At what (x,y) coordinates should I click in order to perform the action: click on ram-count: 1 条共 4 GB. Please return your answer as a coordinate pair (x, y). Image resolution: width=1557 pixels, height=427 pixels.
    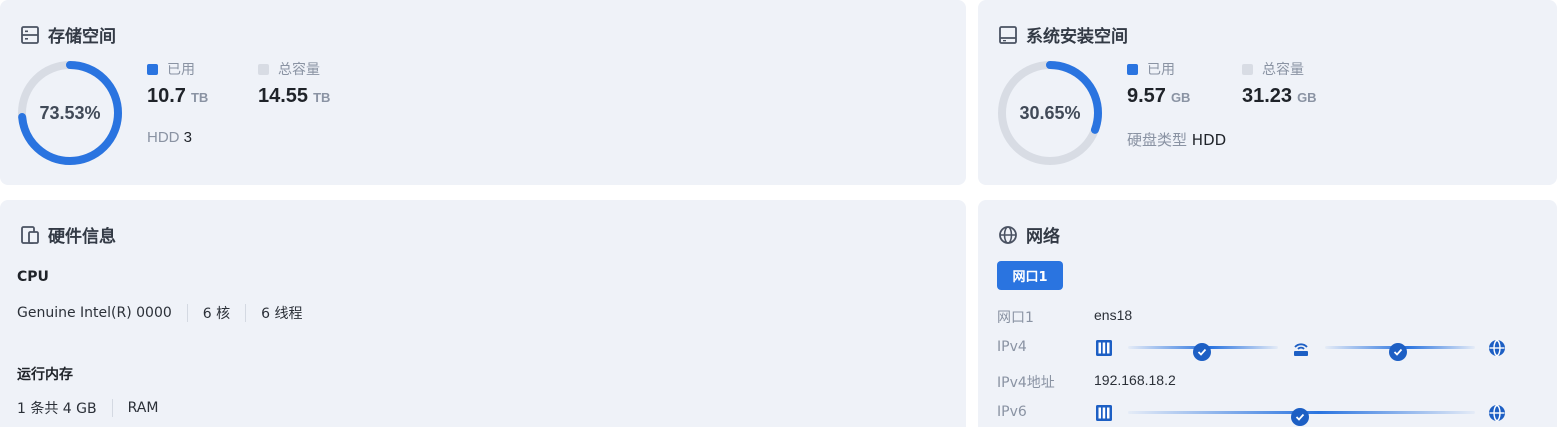
    Looking at the image, I should click on (57, 409).